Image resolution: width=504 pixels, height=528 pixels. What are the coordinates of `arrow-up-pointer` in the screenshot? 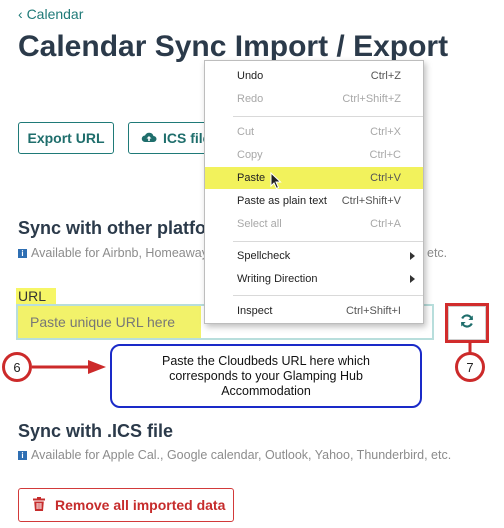 It's located at (470, 350).